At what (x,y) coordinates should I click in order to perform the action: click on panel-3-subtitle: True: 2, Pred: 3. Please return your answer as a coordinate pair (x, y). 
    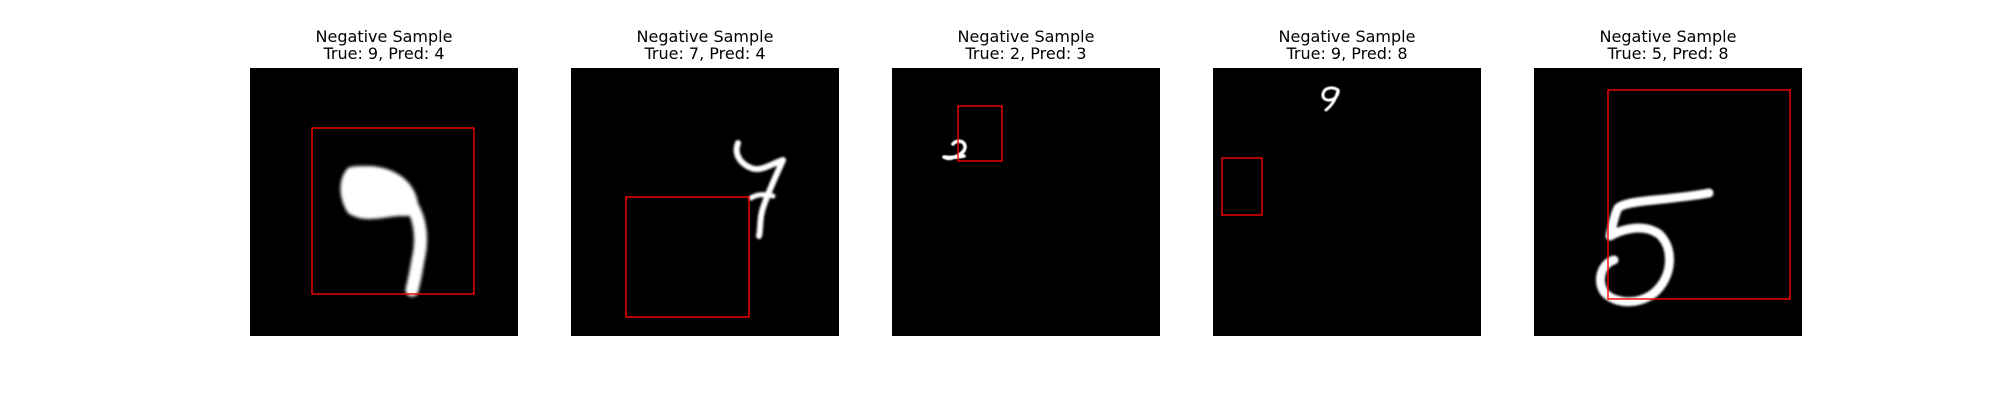
    Looking at the image, I should click on (1026, 53).